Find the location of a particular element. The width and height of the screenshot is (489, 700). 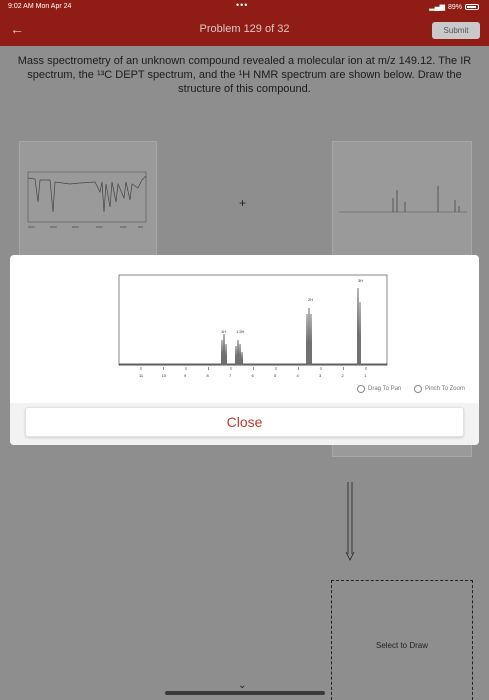

nmr-axis-tick-label: 11 is located at coordinates (141, 375).